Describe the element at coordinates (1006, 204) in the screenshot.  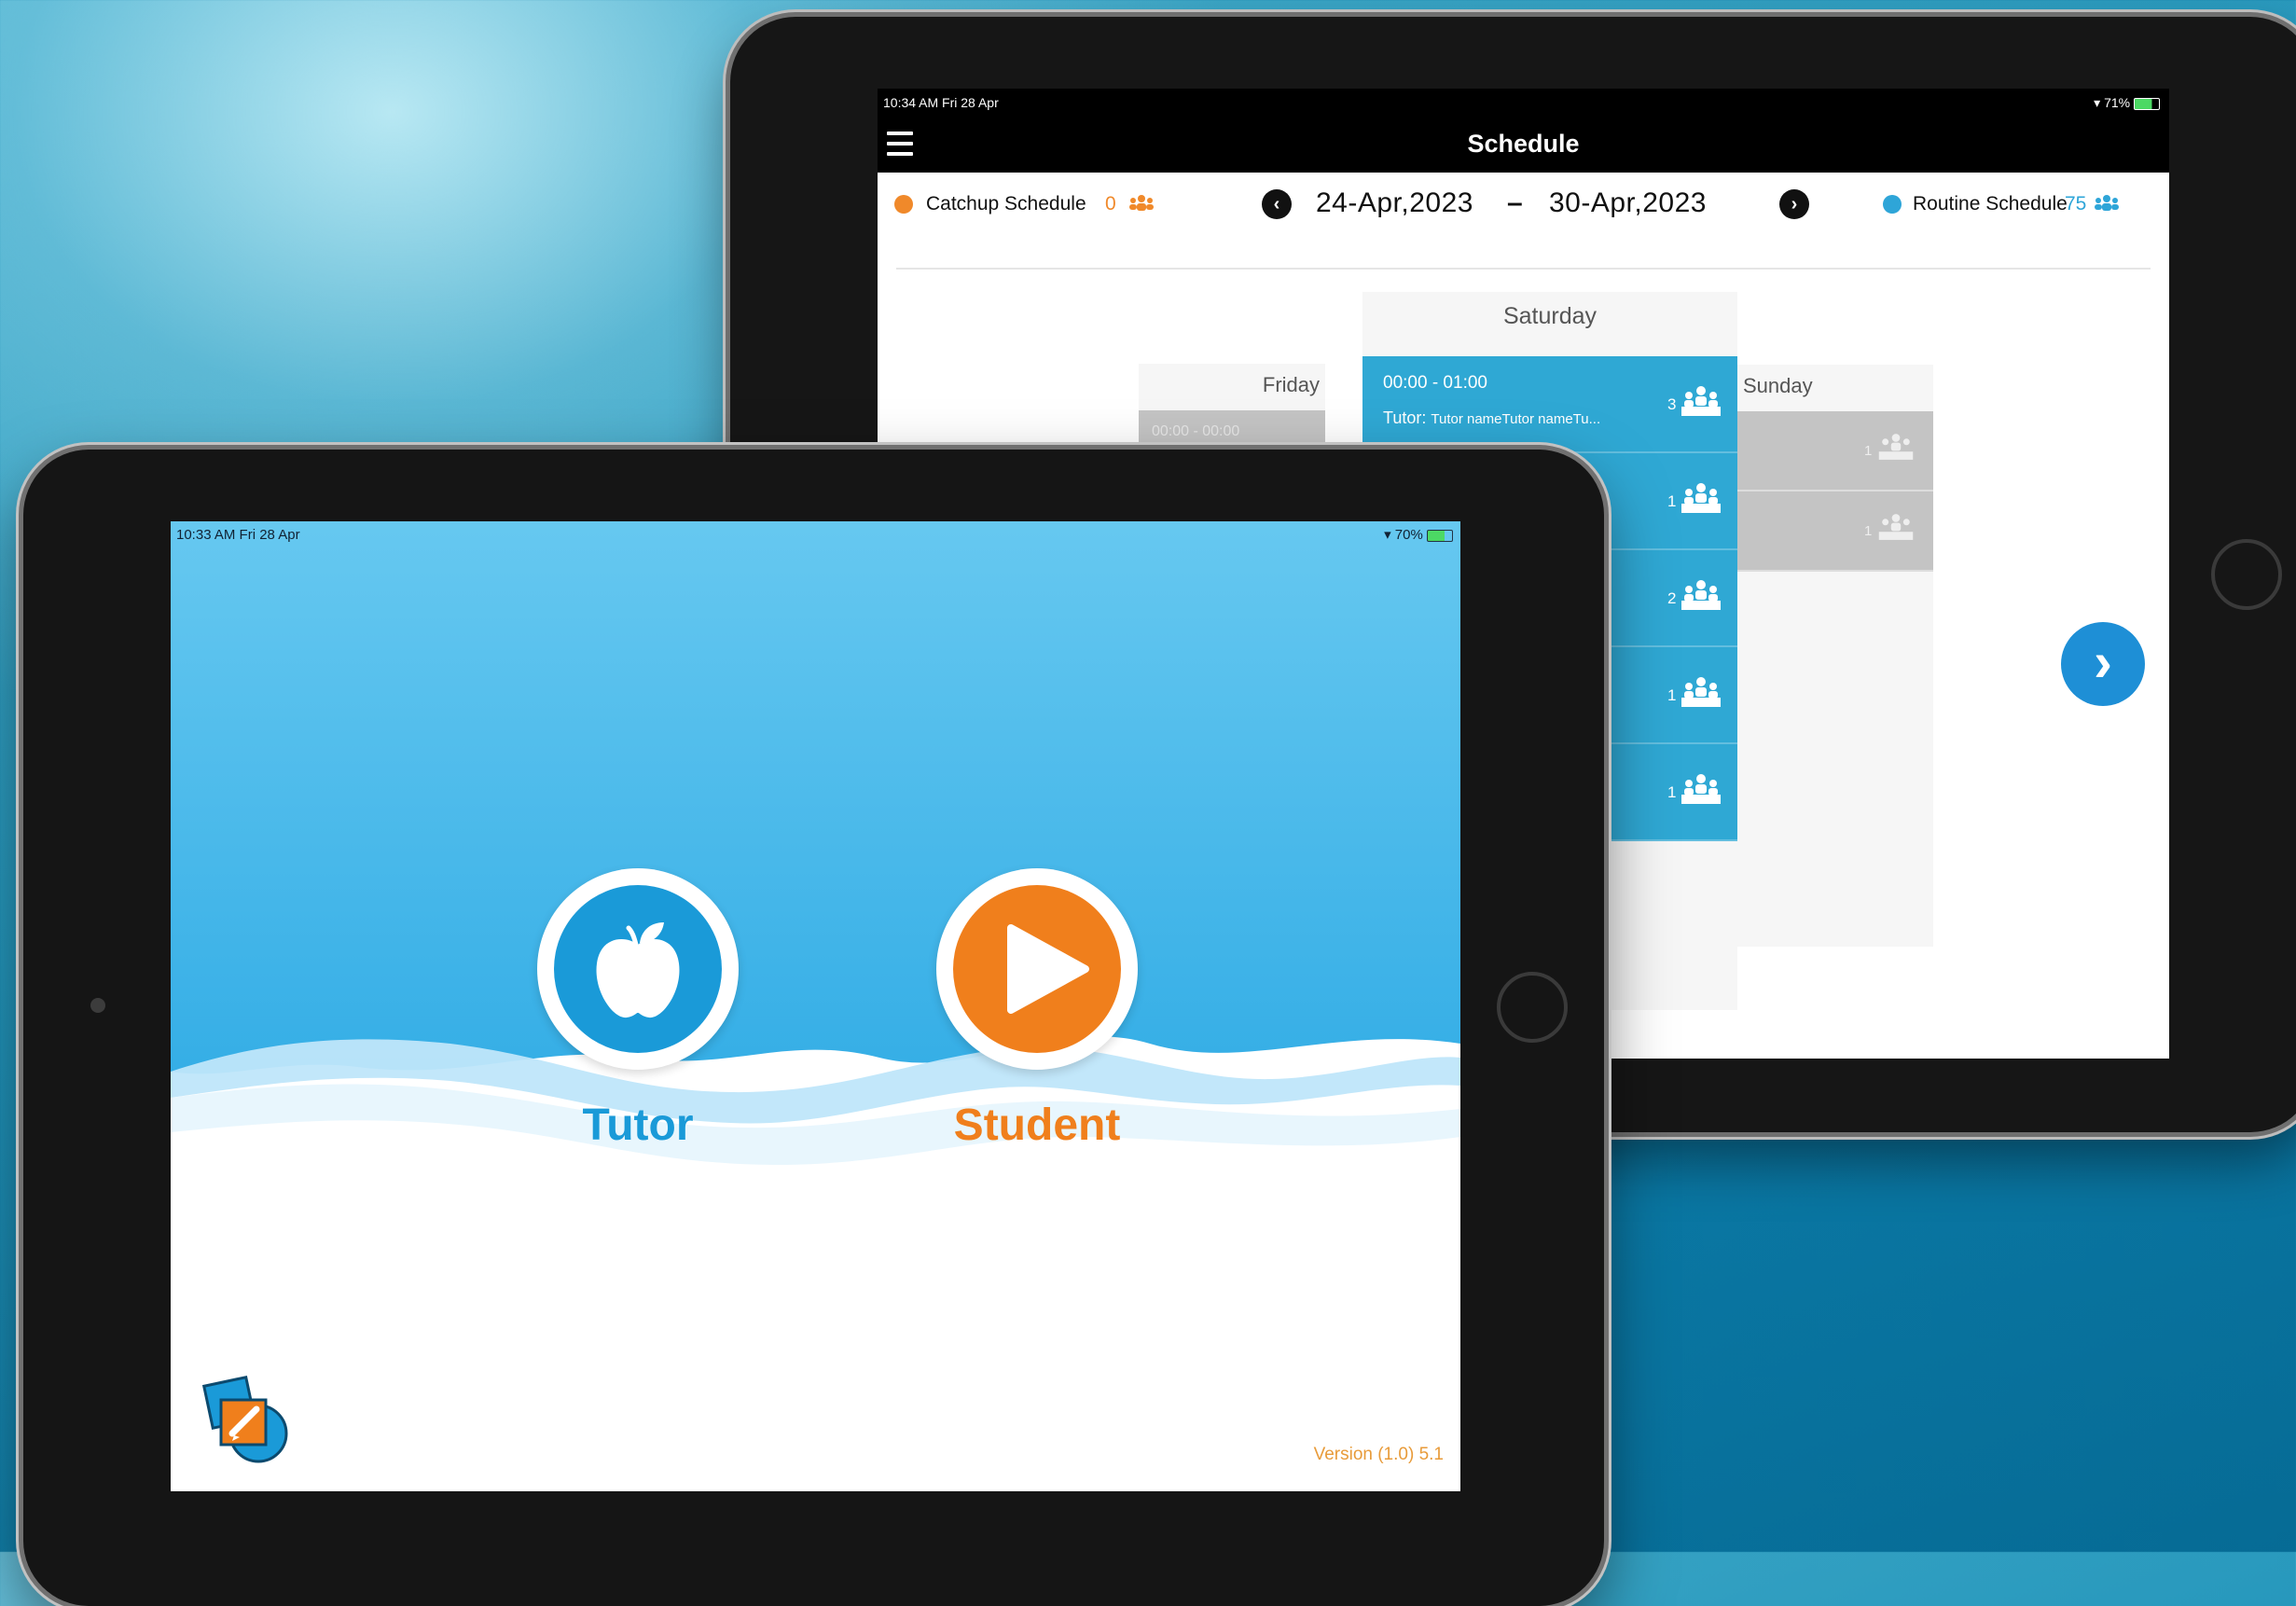
I see `catchup-label: Catchup Schedule` at that location.